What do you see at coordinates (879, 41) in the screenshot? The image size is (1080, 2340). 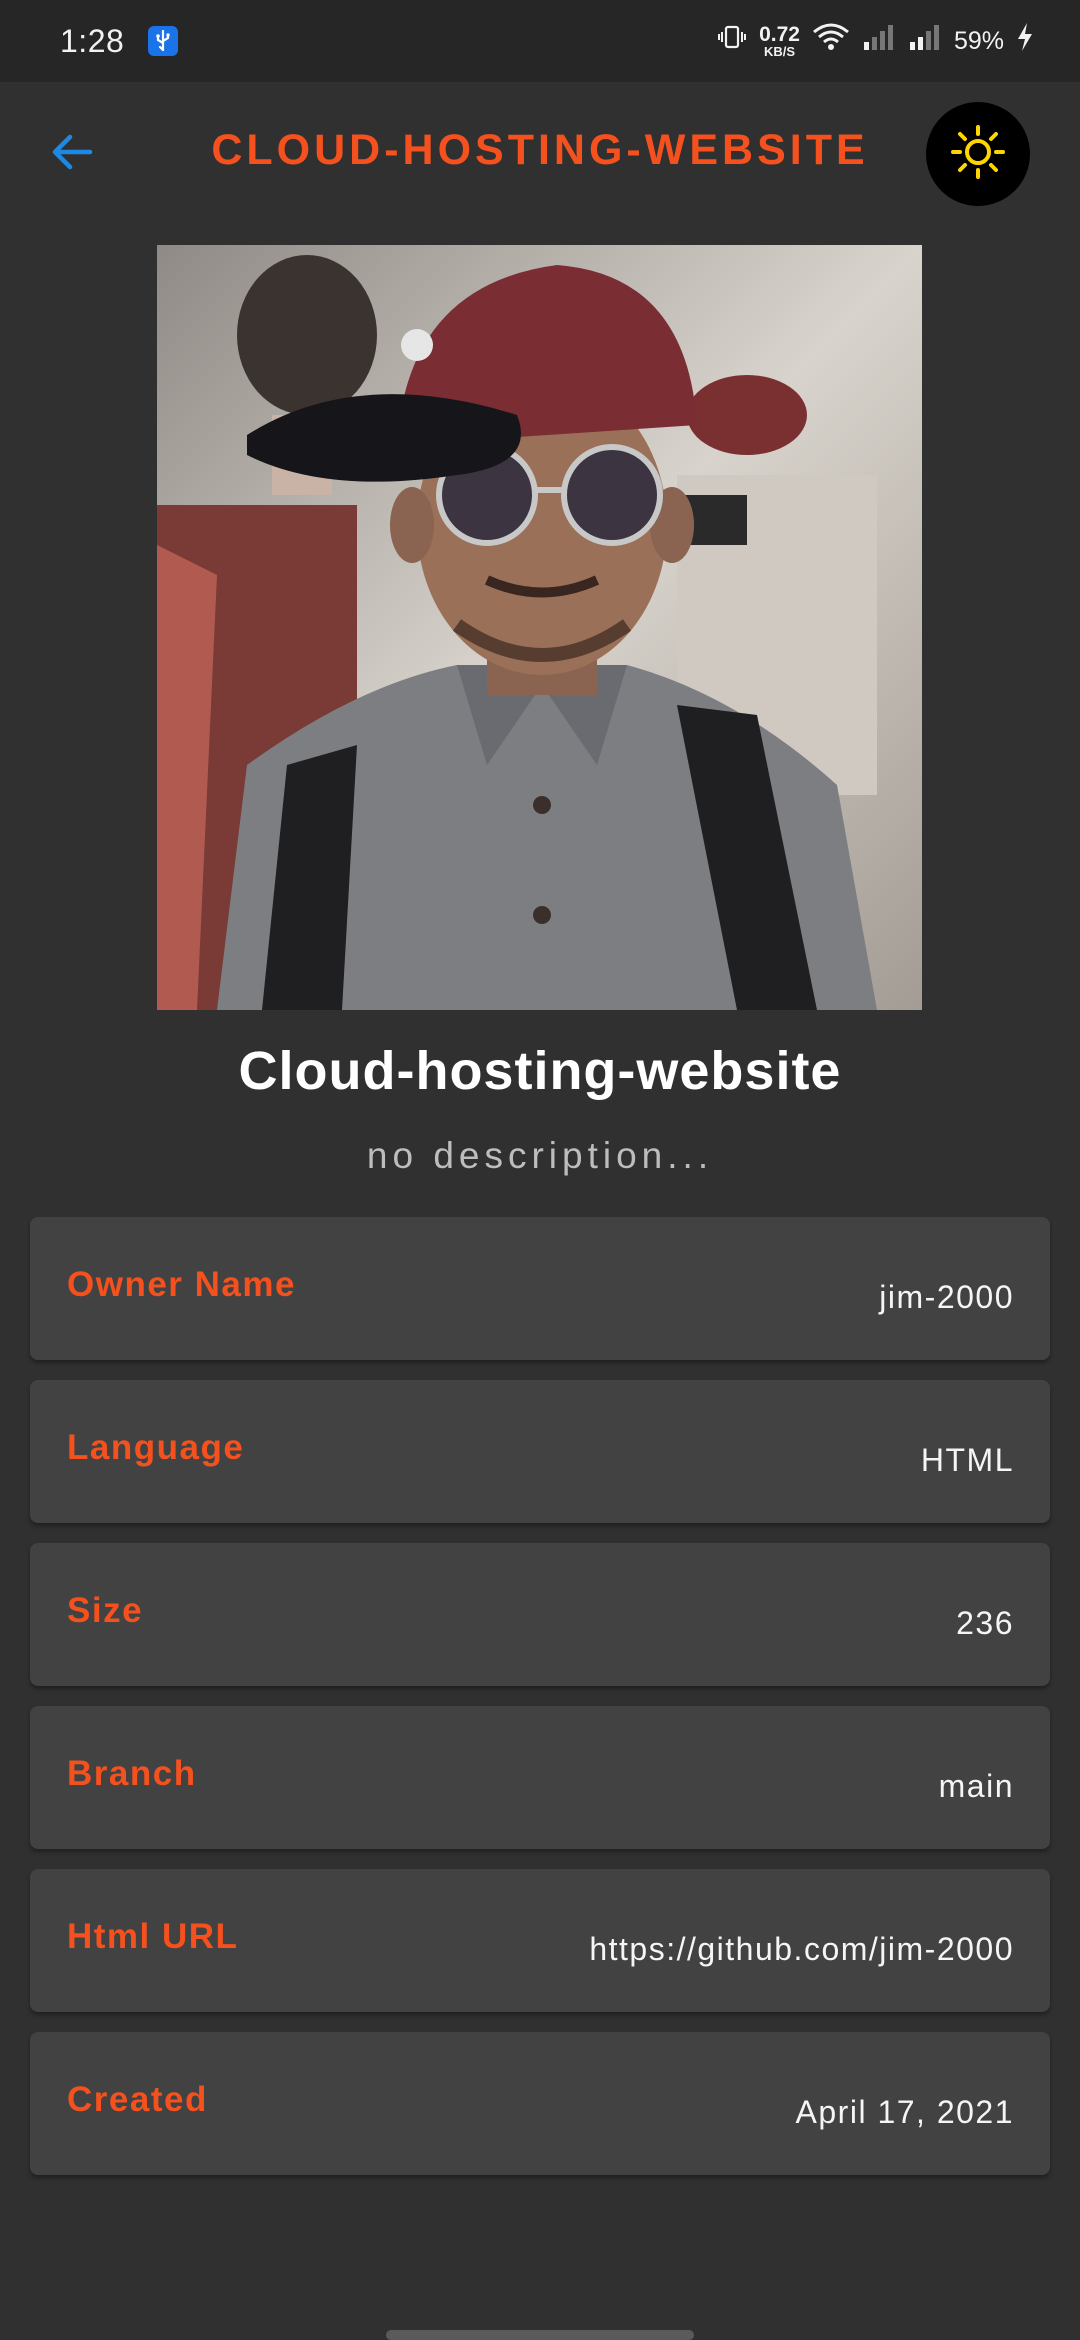 I see `signal-icon-sim1` at bounding box center [879, 41].